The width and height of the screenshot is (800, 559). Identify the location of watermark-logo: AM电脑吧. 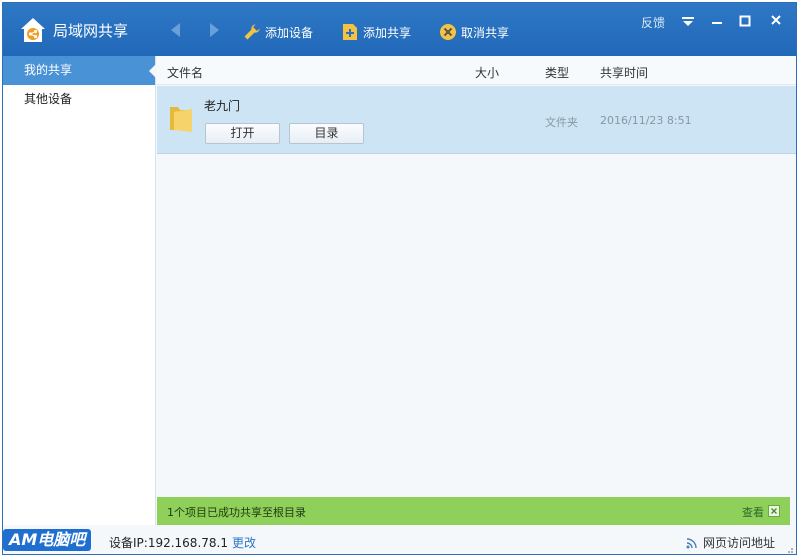
(47, 540).